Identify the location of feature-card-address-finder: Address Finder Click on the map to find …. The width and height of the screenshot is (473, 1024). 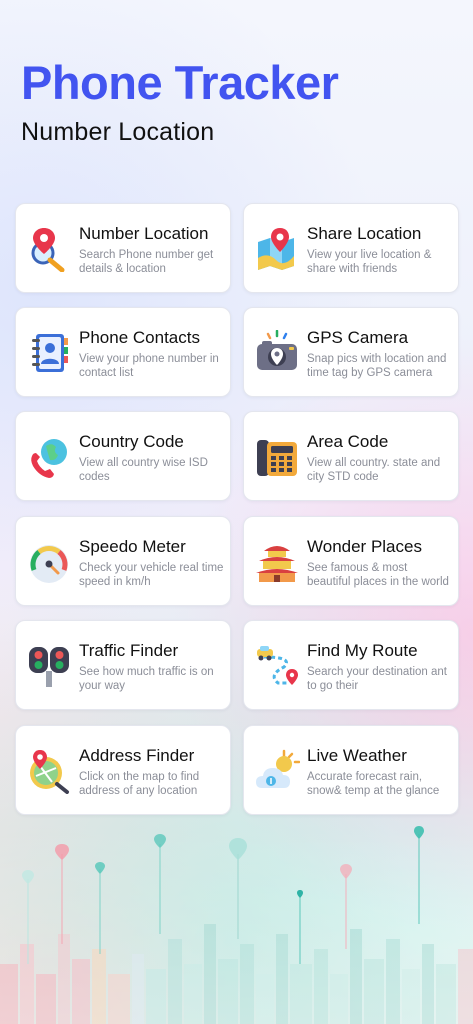
(123, 770).